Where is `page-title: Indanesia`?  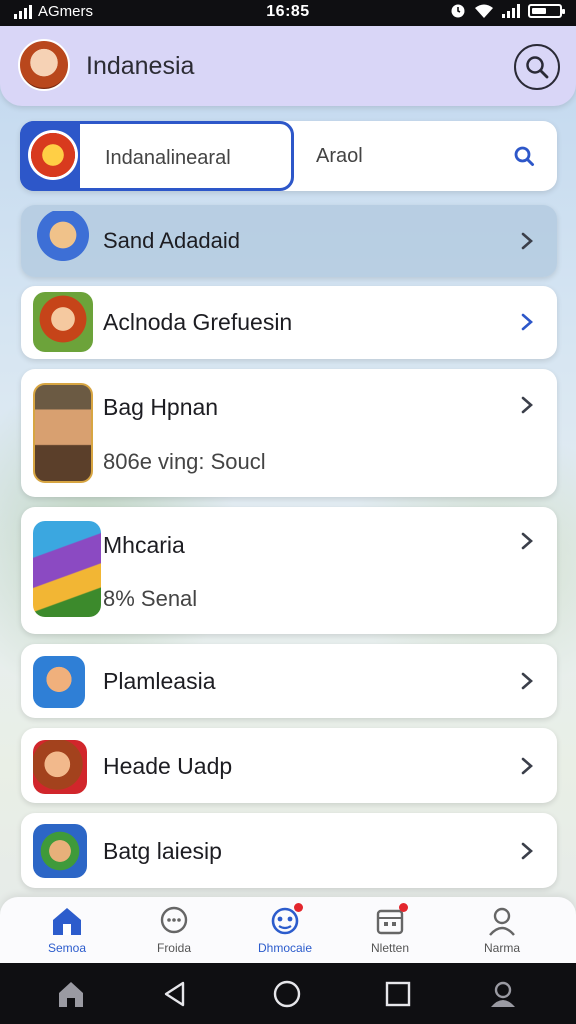 page-title: Indanesia is located at coordinates (140, 66).